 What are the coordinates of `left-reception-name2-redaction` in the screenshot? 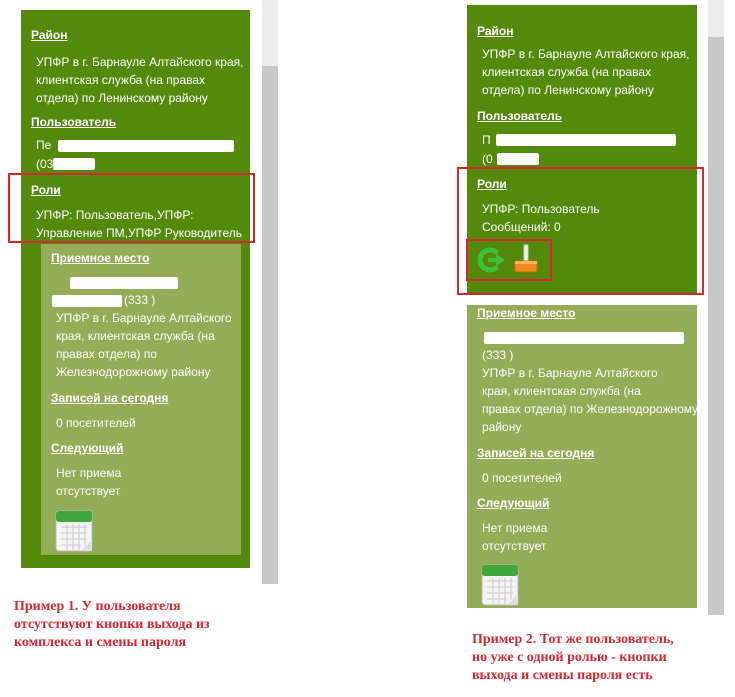 It's located at (87, 301).